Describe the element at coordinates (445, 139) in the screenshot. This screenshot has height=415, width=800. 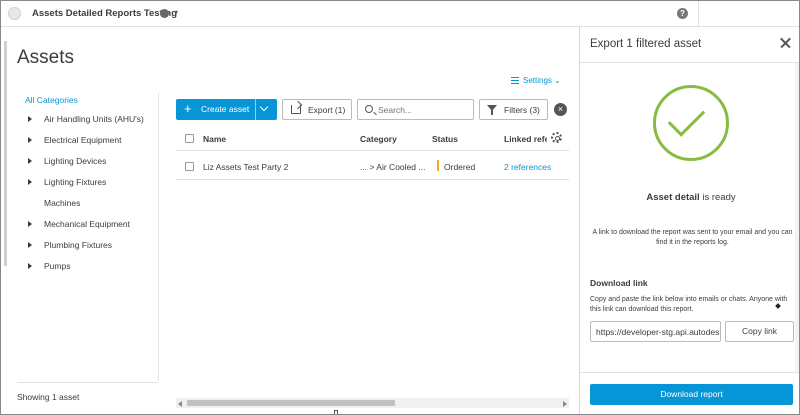
I see `column-header-status: Status` at that location.